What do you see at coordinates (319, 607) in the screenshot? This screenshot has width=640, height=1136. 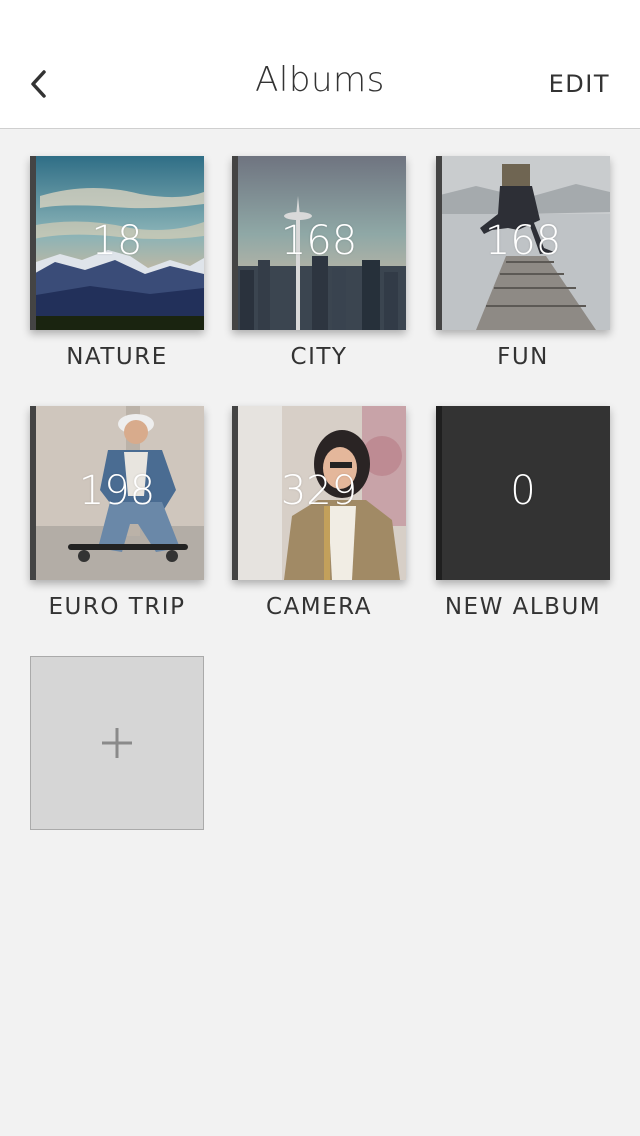 I see `album-label: CAMERA` at bounding box center [319, 607].